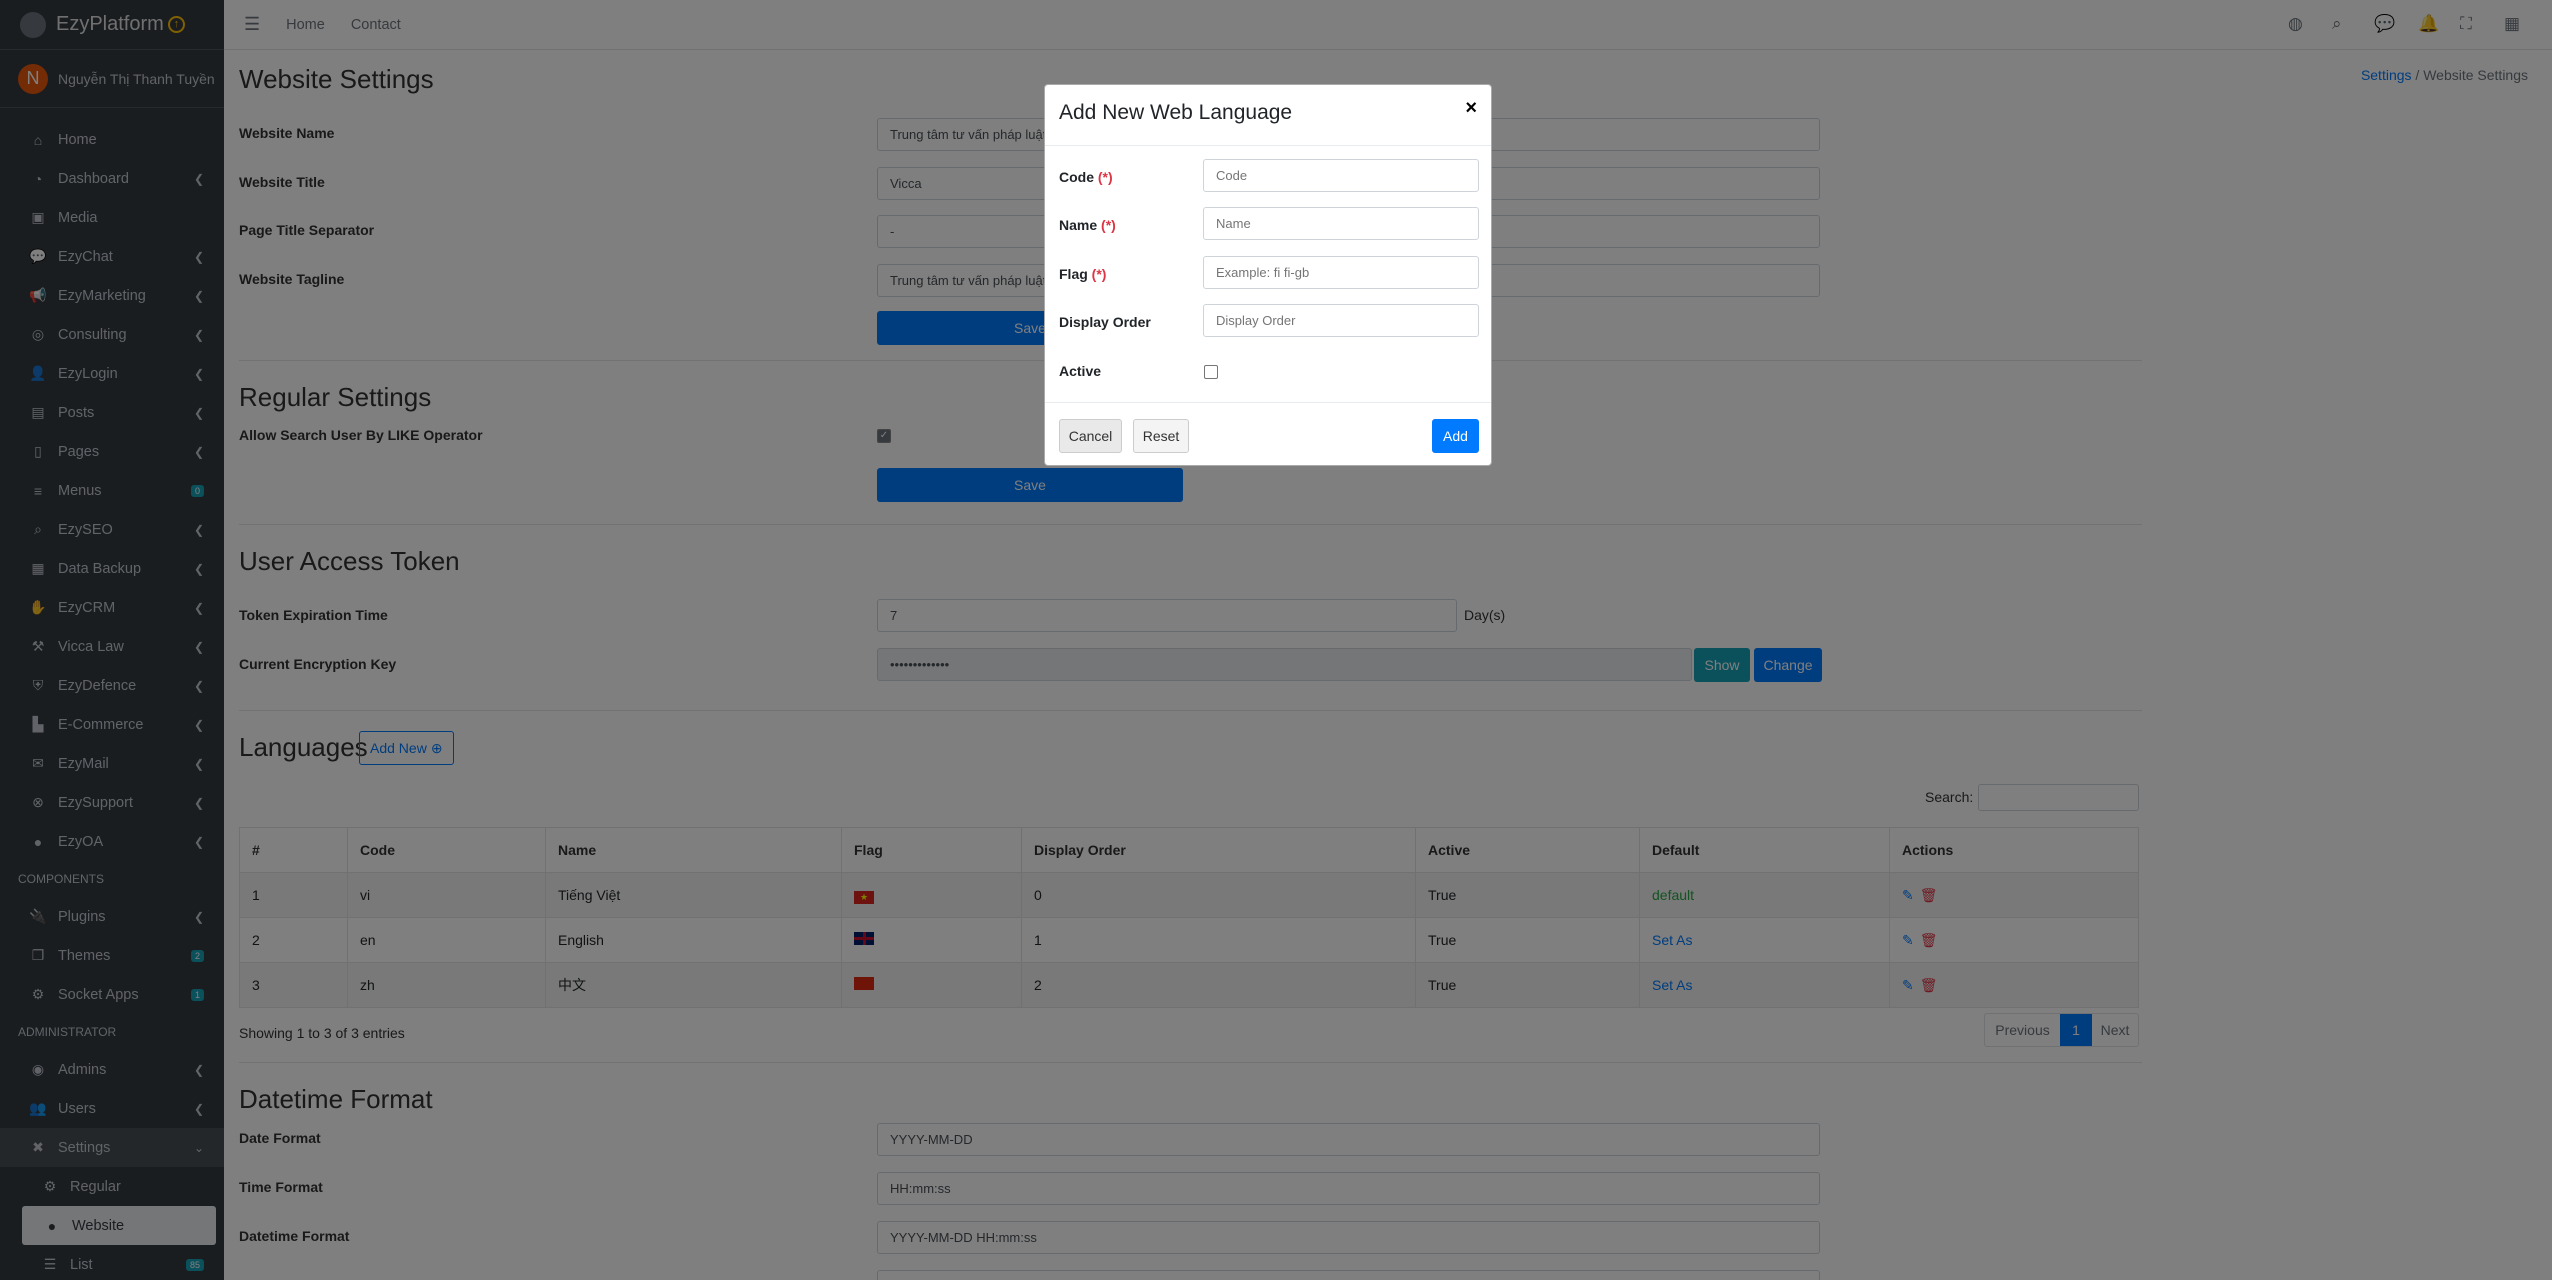 The height and width of the screenshot is (1280, 2552). I want to click on close-icon: ×, so click(1471, 108).